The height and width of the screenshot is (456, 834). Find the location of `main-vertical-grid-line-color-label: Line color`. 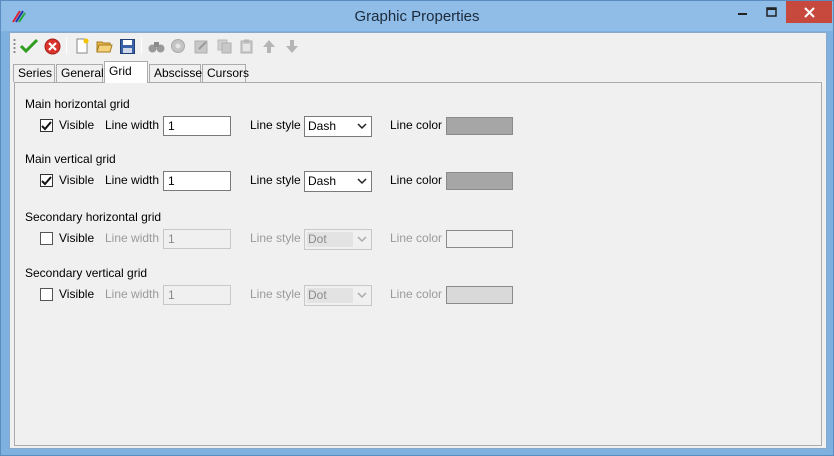

main-vertical-grid-line-color-label: Line color is located at coordinates (416, 180).